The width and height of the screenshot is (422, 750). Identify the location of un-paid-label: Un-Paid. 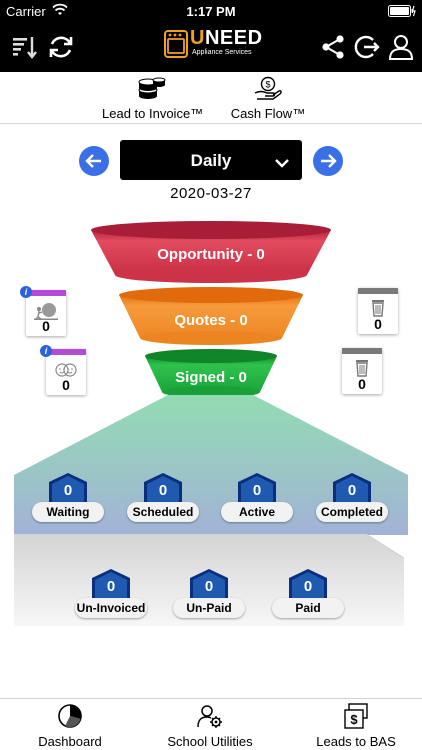
(209, 608).